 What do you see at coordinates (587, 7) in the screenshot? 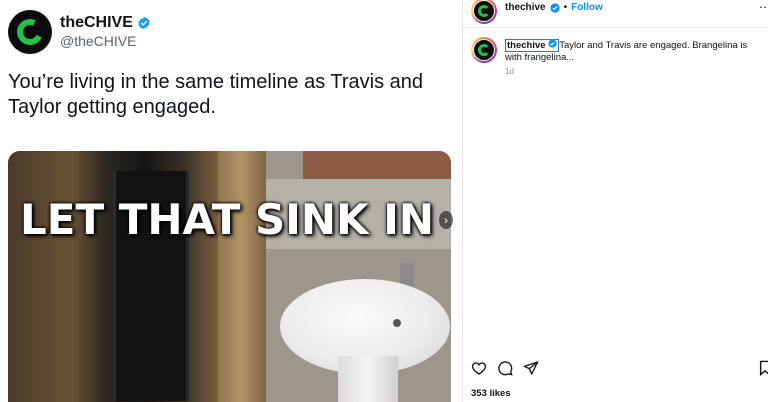
I see `follow-button: Follow` at bounding box center [587, 7].